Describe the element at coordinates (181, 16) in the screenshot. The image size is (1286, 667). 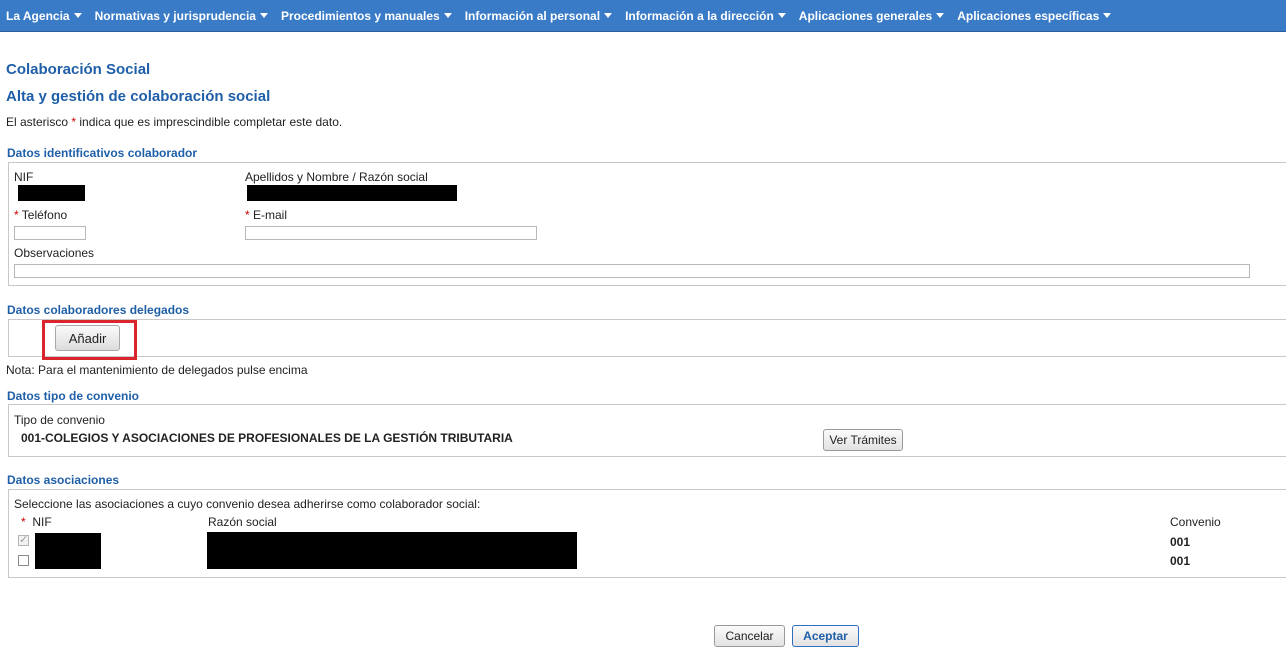
I see `nav-item-normativas: Normativas y jurisprudencia` at that location.